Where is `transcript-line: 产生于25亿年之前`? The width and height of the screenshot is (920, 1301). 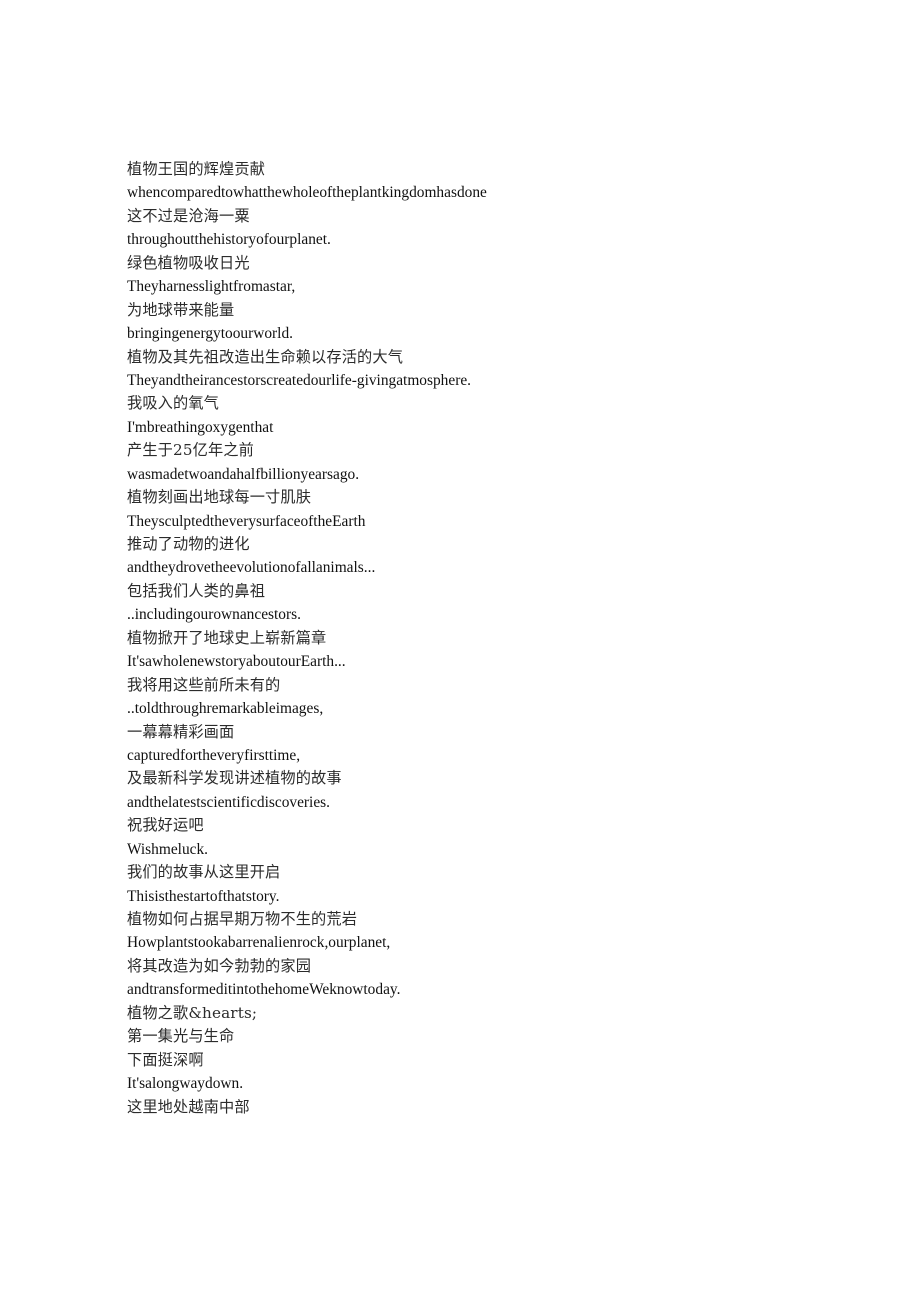 transcript-line: 产生于25亿年之前 is located at coordinates (190, 450).